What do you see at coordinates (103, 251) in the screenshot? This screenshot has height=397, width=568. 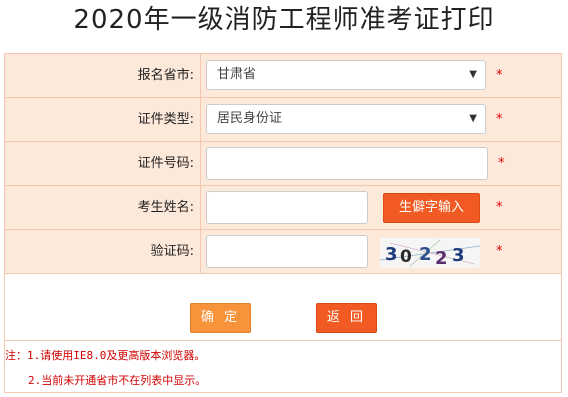 I see `captcha-label: 验证码:` at bounding box center [103, 251].